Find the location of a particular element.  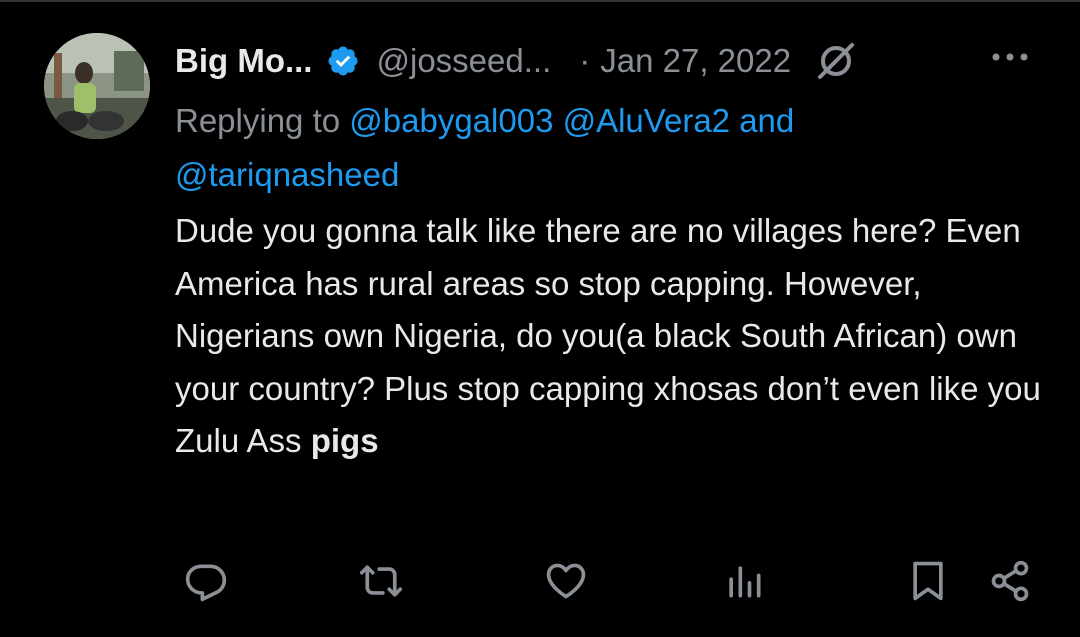

views-icon is located at coordinates (744, 581).